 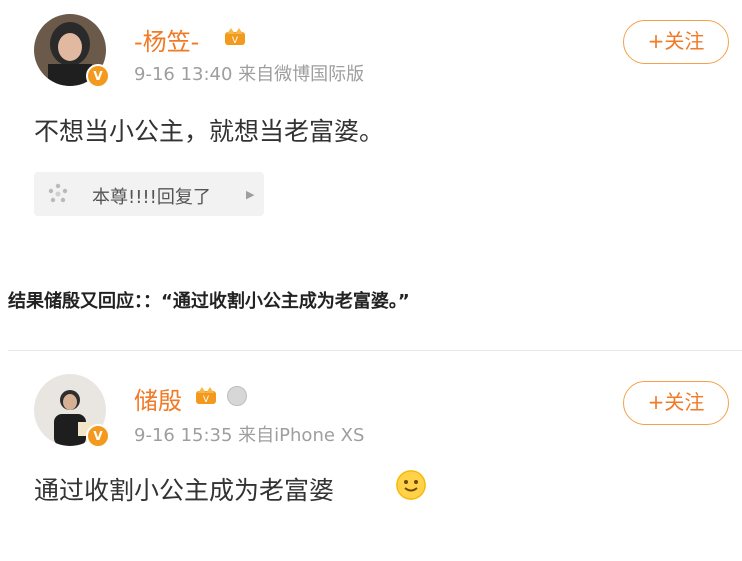 What do you see at coordinates (184, 490) in the screenshot?
I see `post-content: 通过收割小公主成为老富婆` at bounding box center [184, 490].